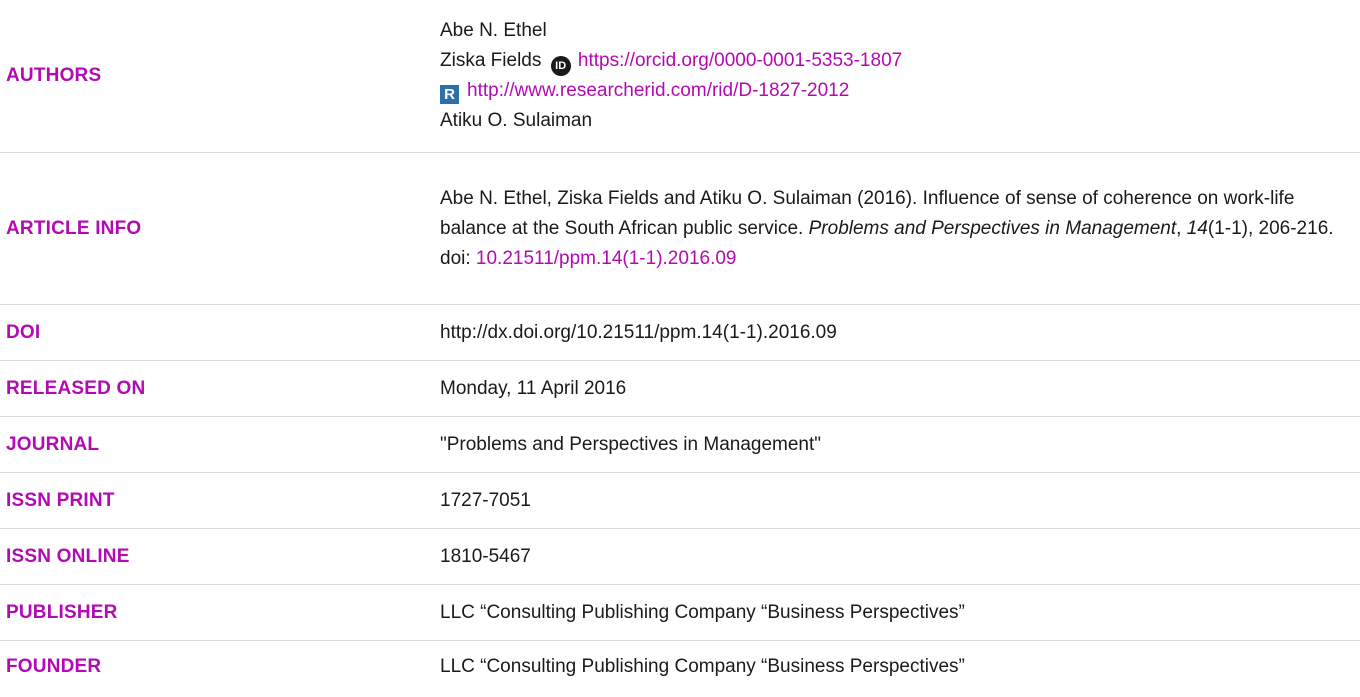  I want to click on publisher-label: PUBLISHER, so click(62, 612).